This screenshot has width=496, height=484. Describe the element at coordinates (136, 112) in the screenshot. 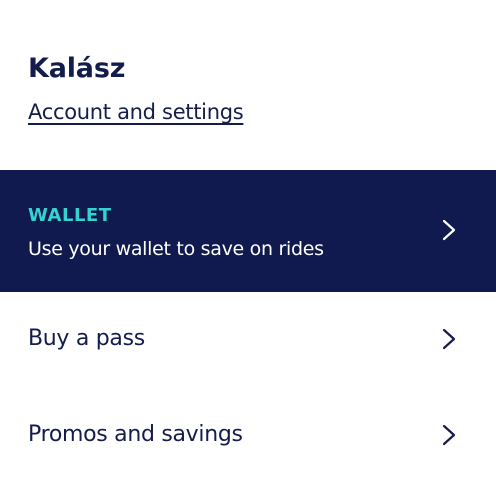

I see `account-settings-link: Account and settings` at that location.